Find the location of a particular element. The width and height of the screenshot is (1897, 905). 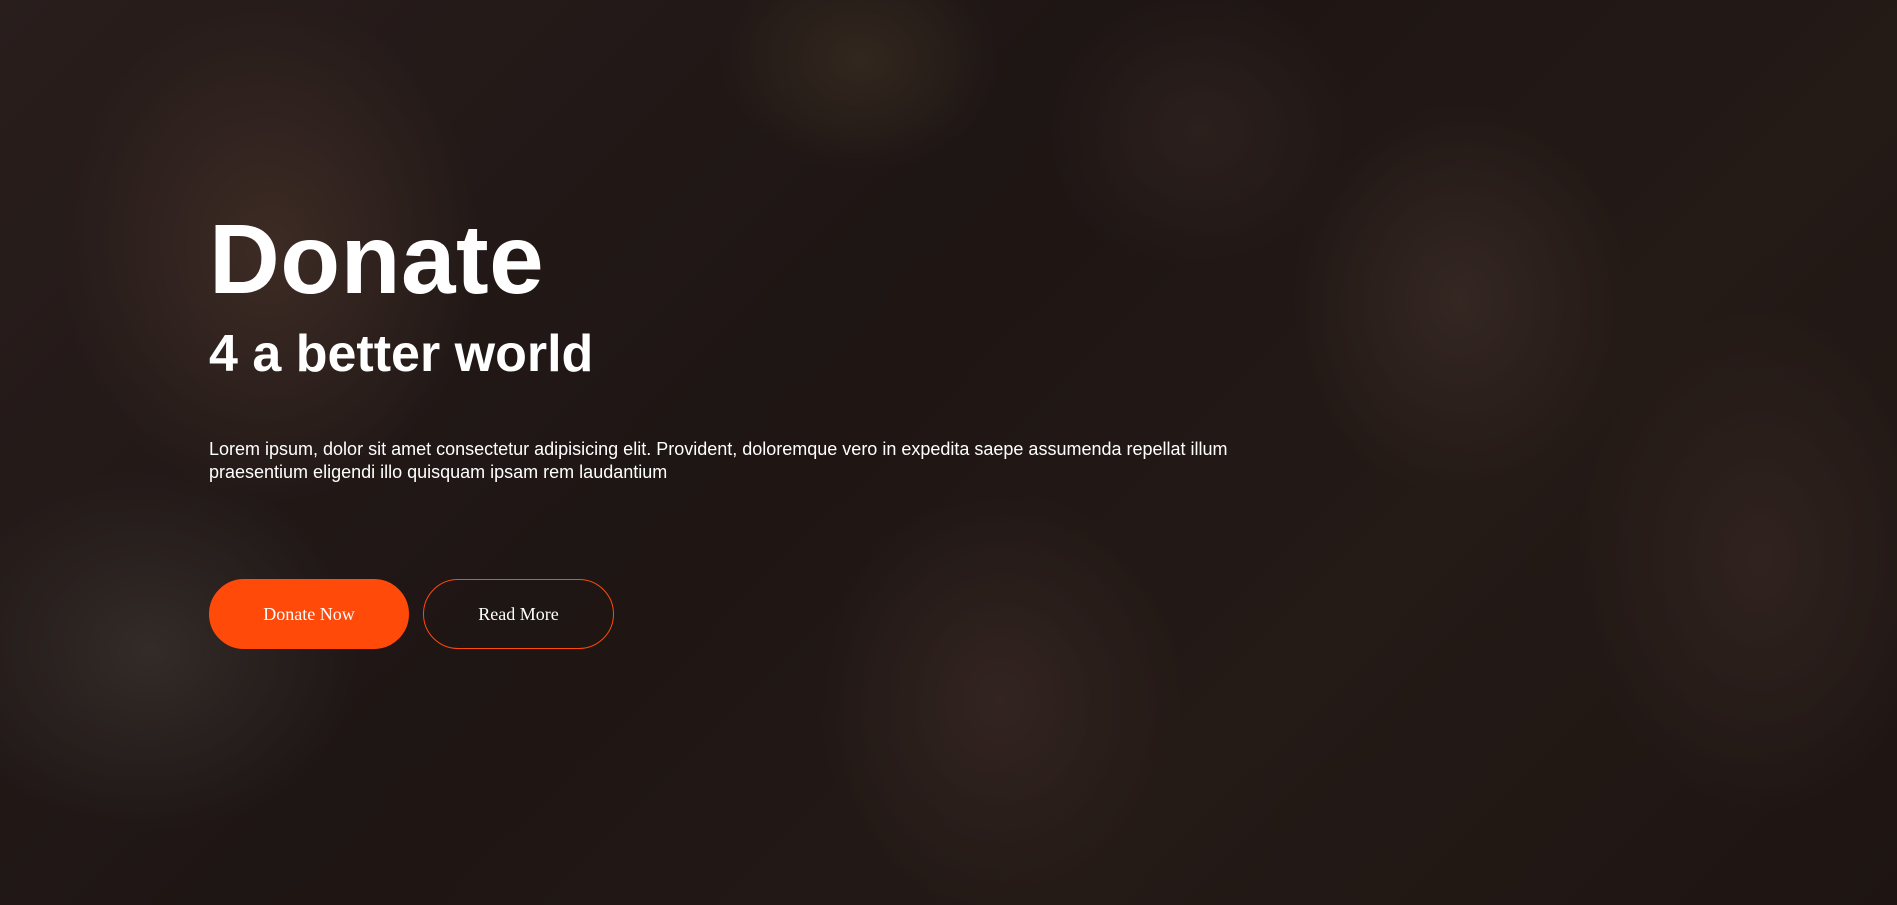

read-more-button: Read More is located at coordinates (518, 614).